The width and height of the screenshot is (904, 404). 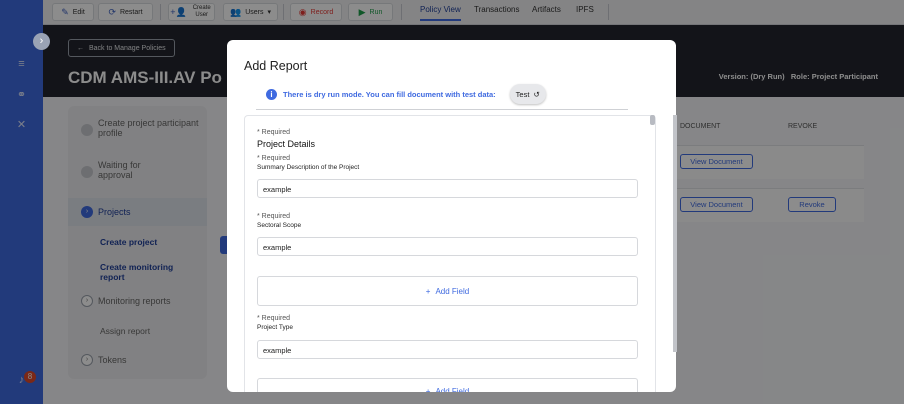 What do you see at coordinates (675, 233) in the screenshot?
I see `dialog-scrollbar` at bounding box center [675, 233].